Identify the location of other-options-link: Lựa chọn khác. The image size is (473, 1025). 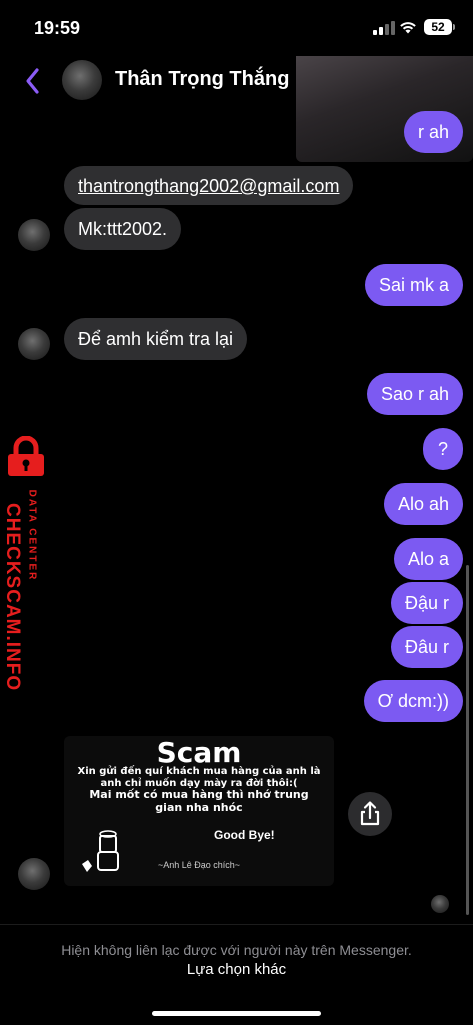
(236, 969).